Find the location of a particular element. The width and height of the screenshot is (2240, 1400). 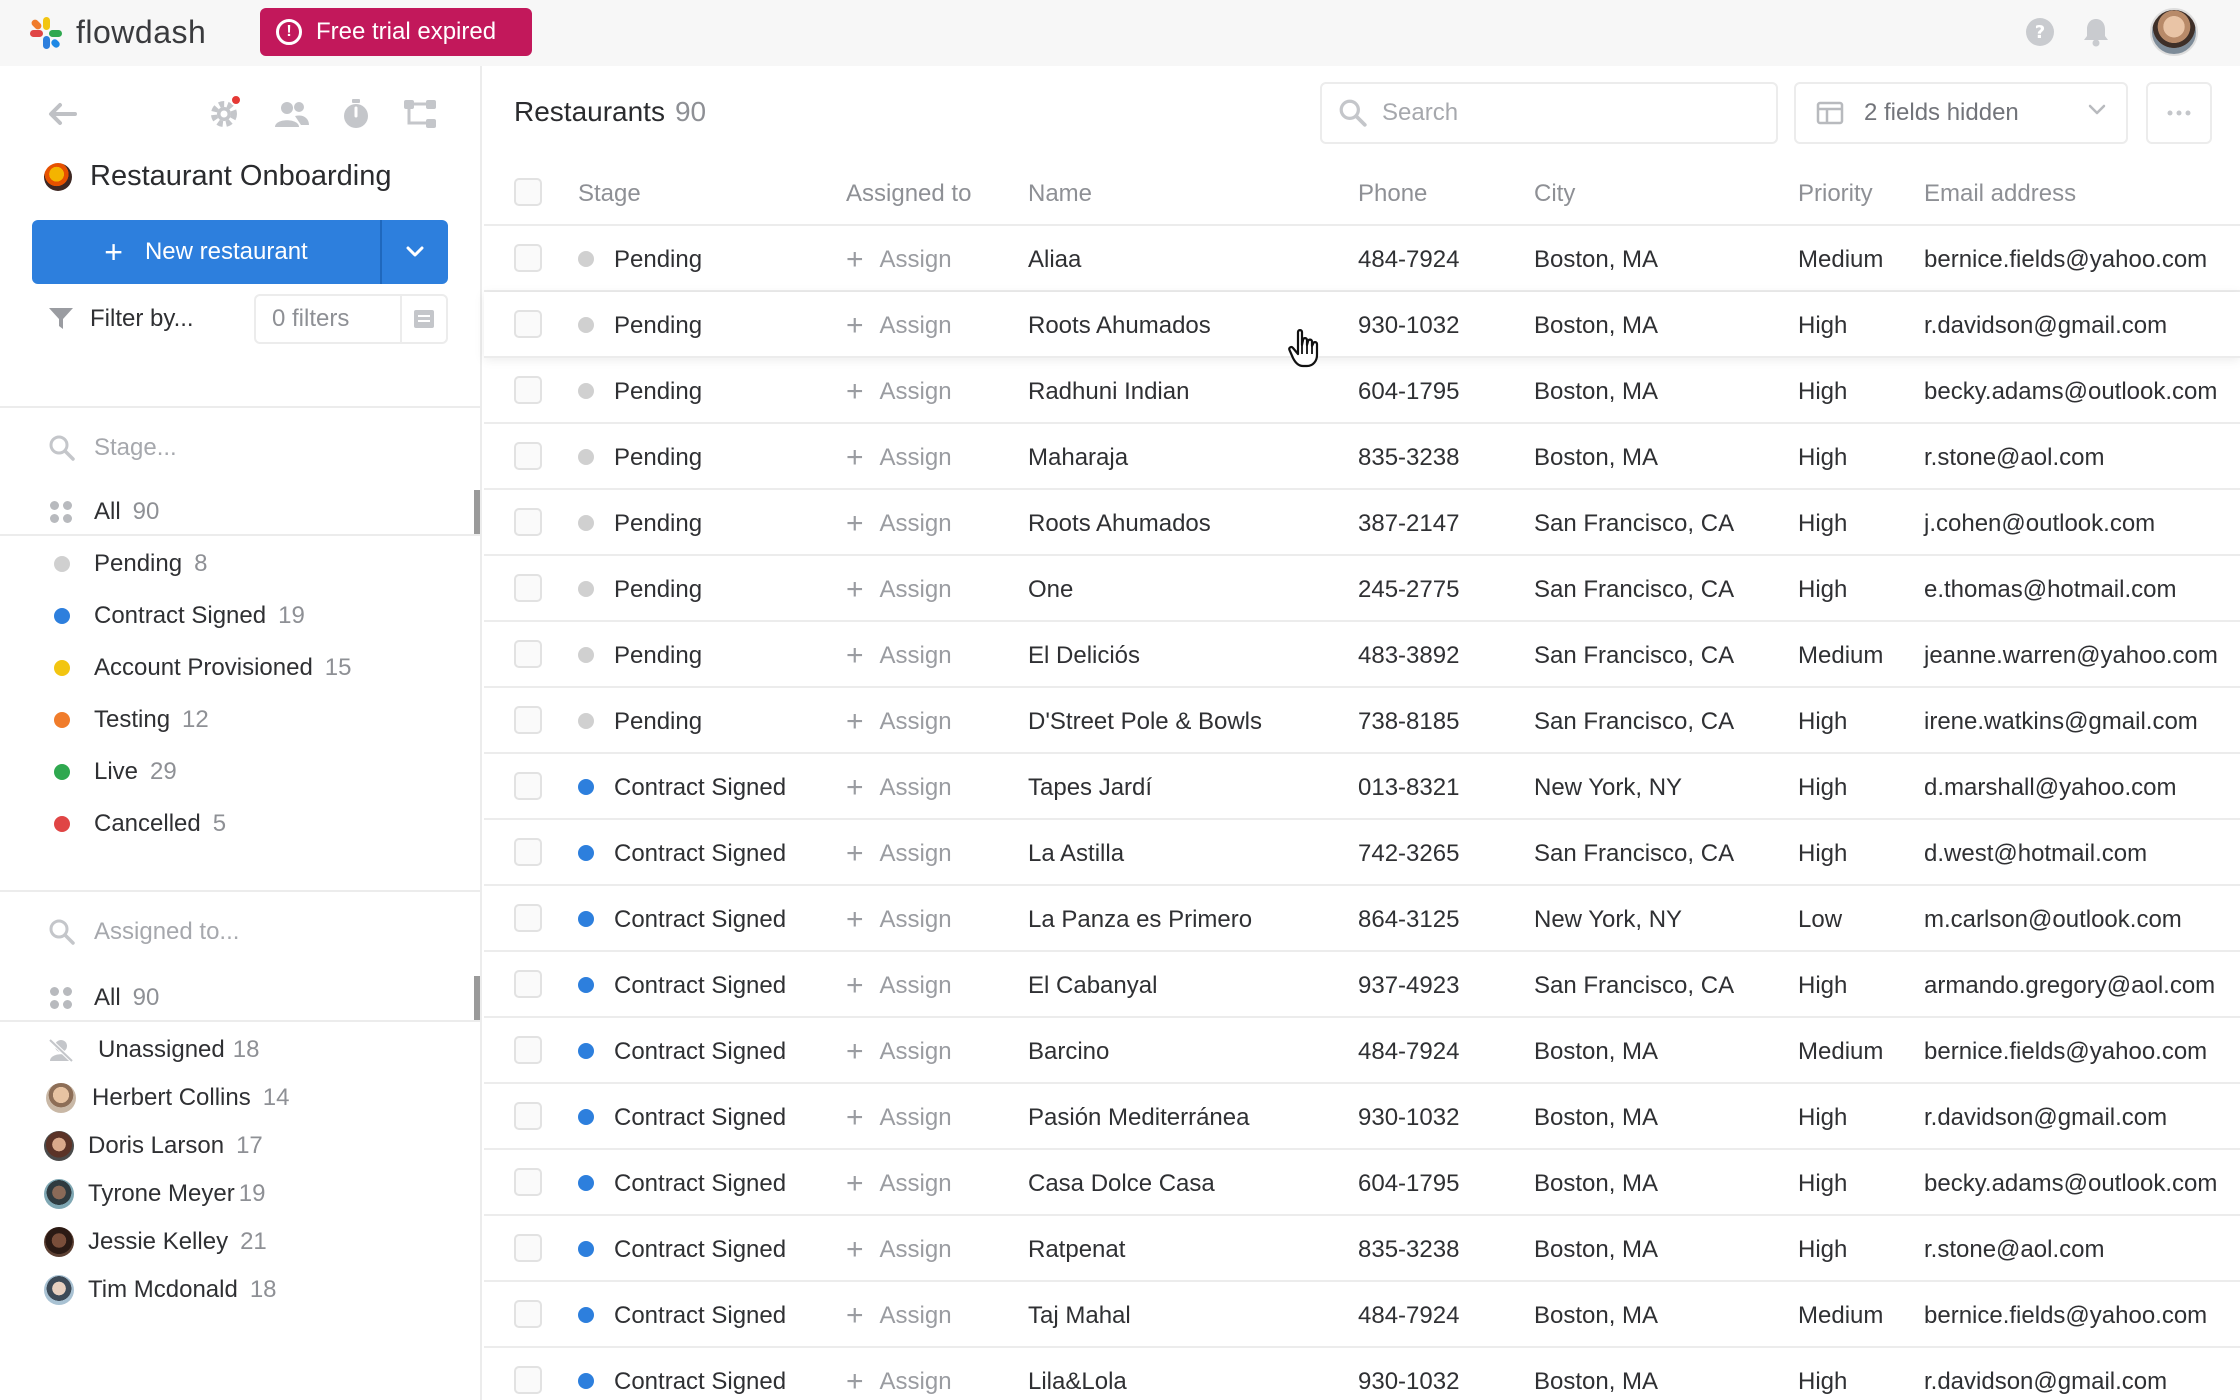

cell-phone: 604-1795 is located at coordinates (1408, 1184).